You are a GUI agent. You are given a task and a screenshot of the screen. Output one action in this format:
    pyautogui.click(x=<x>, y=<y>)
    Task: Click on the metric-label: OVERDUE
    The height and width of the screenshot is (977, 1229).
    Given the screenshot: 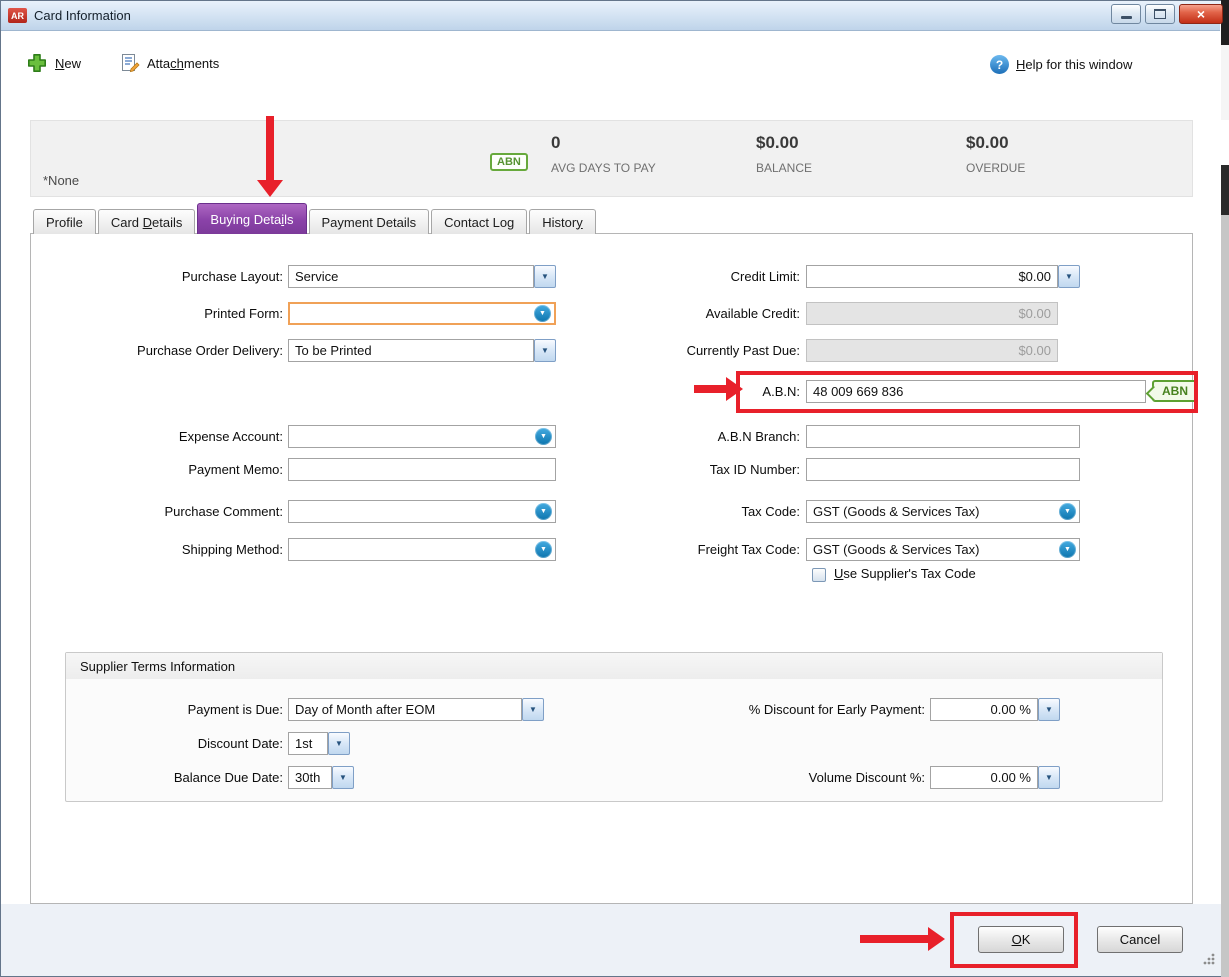 What is the action you would take?
    pyautogui.click(x=996, y=168)
    